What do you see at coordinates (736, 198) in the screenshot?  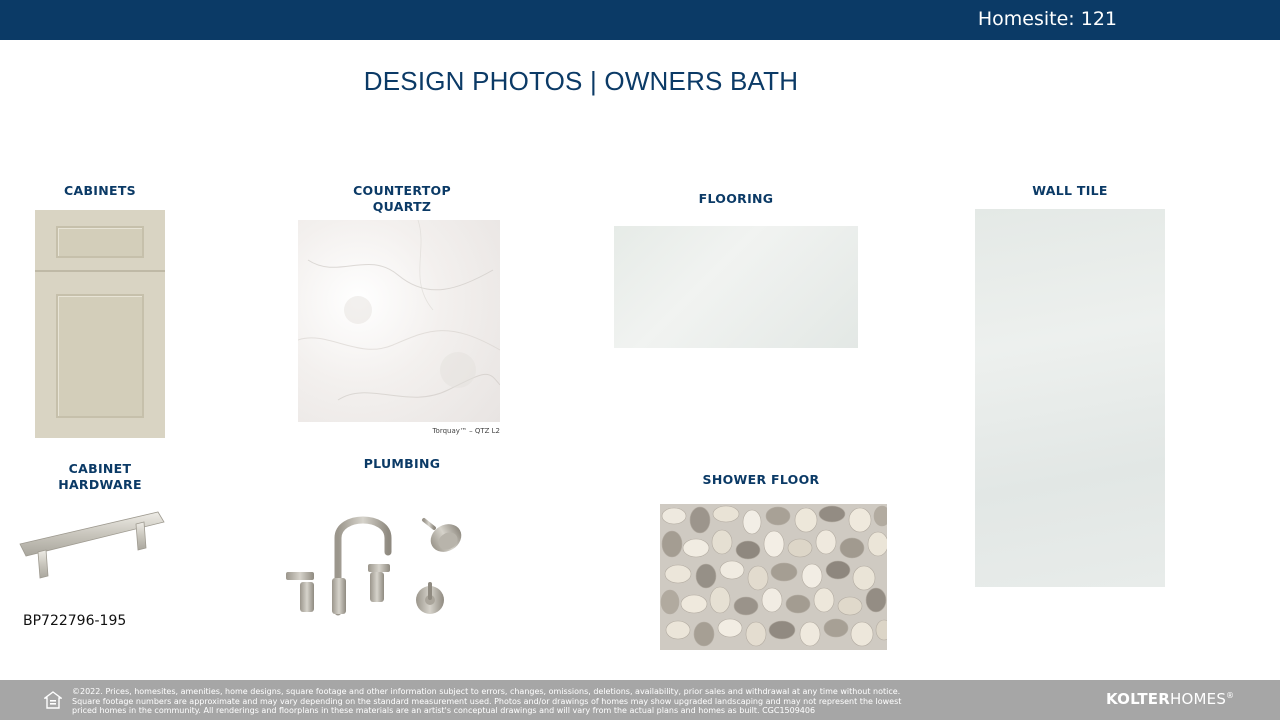 I see `flooring-label: FLOORING` at bounding box center [736, 198].